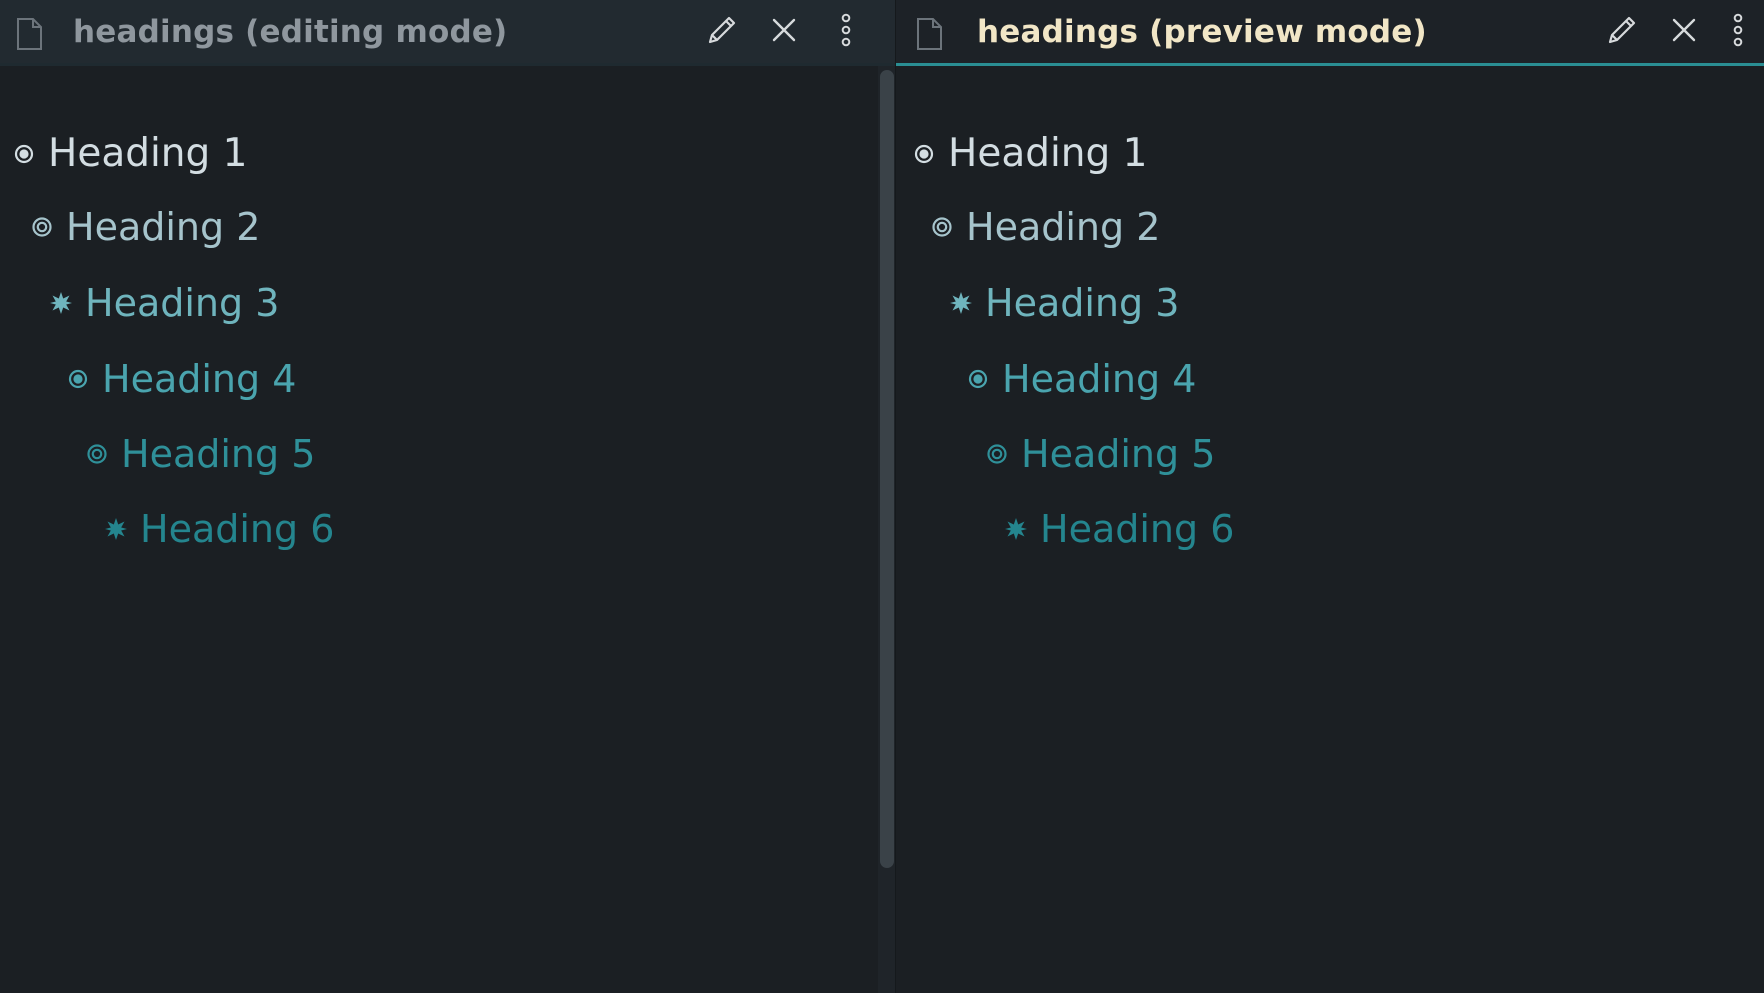  What do you see at coordinates (1202, 32) in the screenshot?
I see `pane-title: headings (preview mode)` at bounding box center [1202, 32].